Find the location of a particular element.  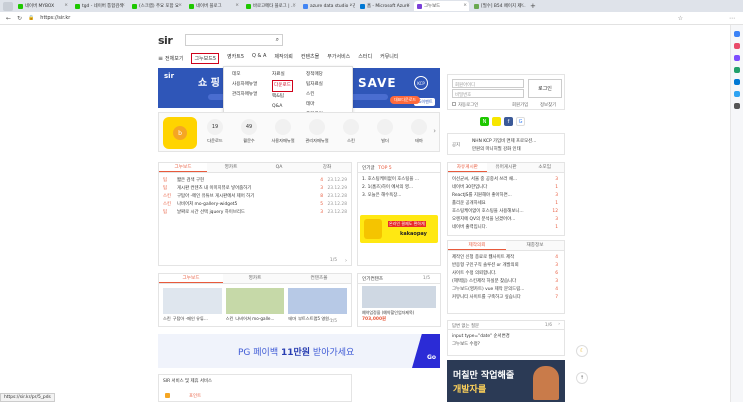

darkmode-toggle-icon: ☾ is located at coordinates (582, 351).